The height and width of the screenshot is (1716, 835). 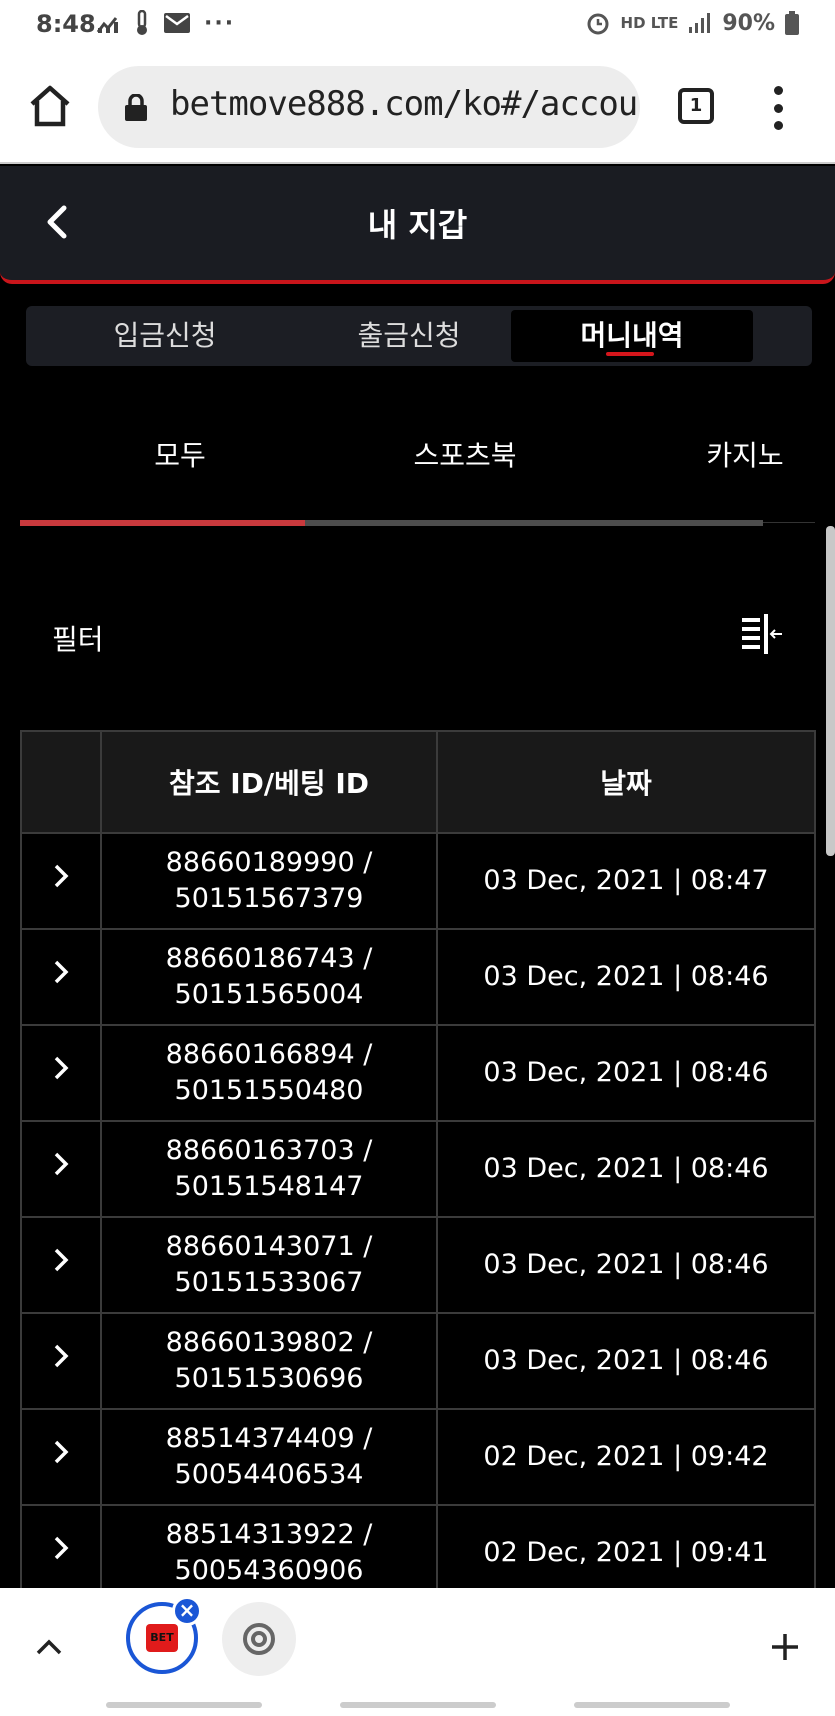 What do you see at coordinates (598, 24) in the screenshot?
I see `alarm-icon` at bounding box center [598, 24].